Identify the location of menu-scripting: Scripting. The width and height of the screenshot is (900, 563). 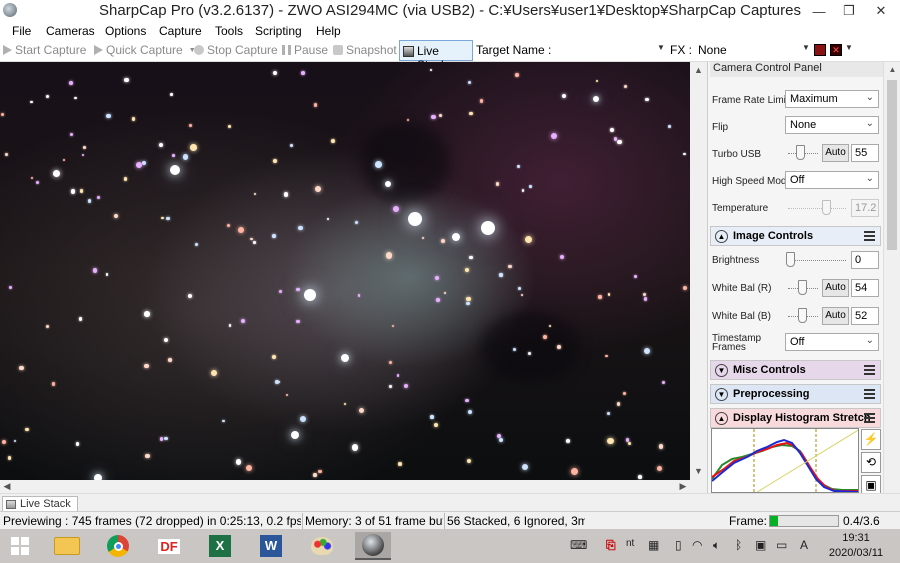
(278, 31).